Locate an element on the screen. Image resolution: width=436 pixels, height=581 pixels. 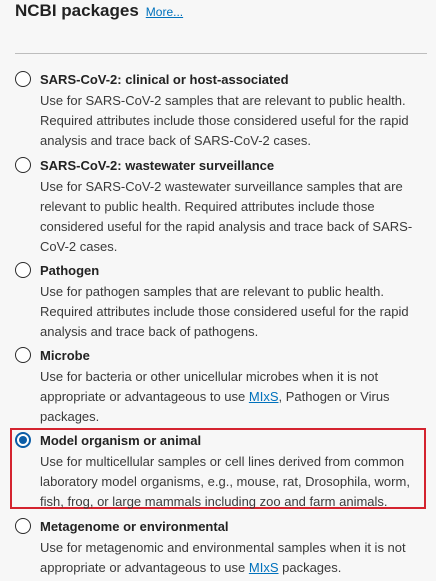
option-title: Pathogen is located at coordinates (70, 270).